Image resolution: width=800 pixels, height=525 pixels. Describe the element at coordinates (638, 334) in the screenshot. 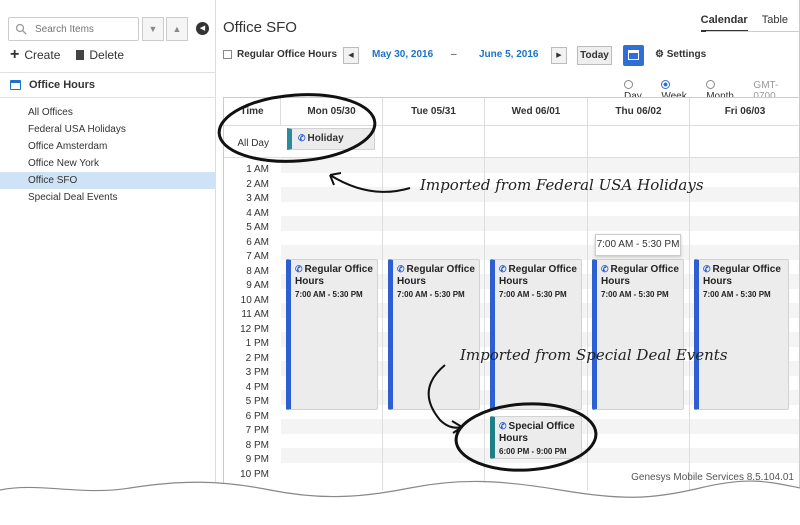

I see `event-regular-thu: ✆ Regular Office Hours 7:00 AM - 5:30 PM` at that location.